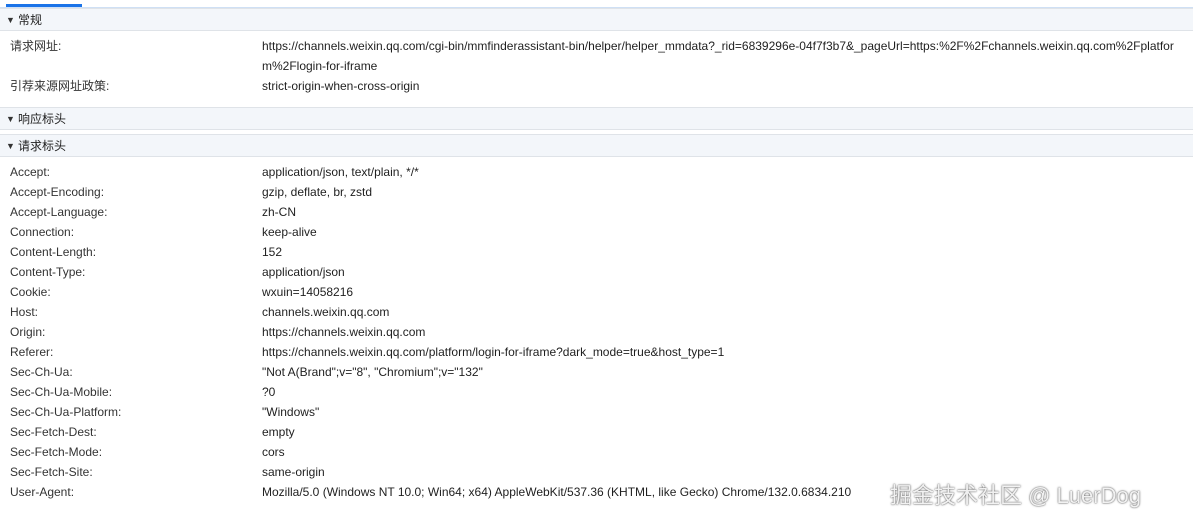 The image size is (1193, 525). Describe the element at coordinates (24, 312) in the screenshot. I see `row-key: Host:` at that location.